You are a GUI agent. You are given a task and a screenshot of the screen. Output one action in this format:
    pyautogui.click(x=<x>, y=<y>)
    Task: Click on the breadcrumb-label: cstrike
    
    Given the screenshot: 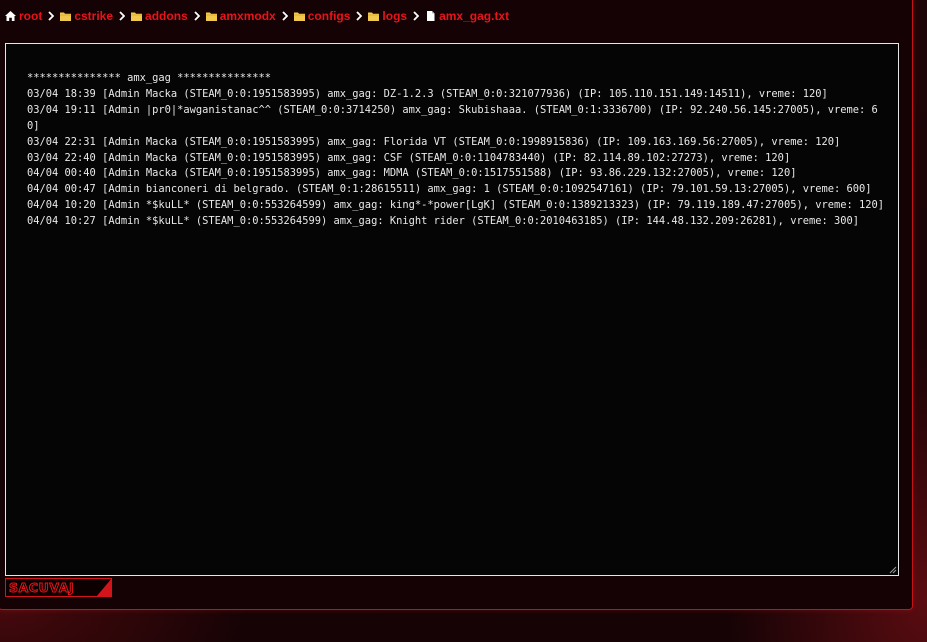 What is the action you would take?
    pyautogui.click(x=94, y=16)
    